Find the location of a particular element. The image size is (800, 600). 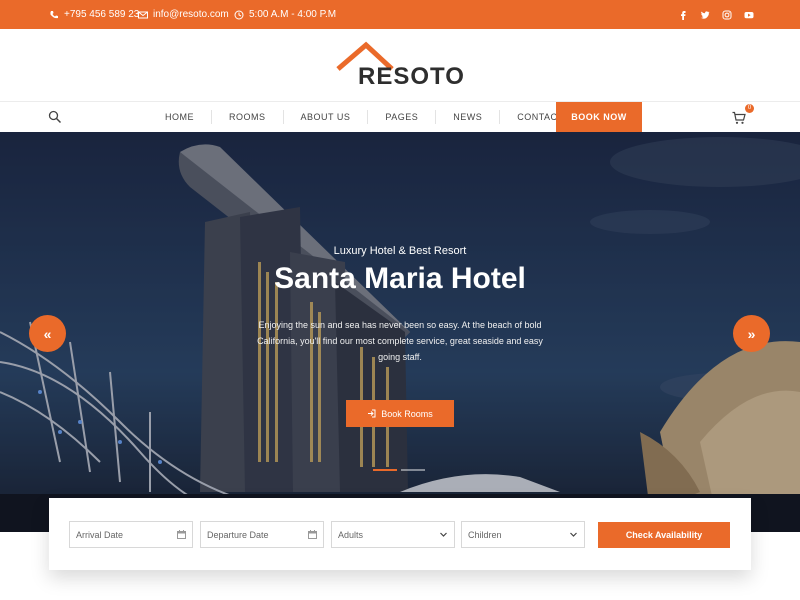

slider-prev-button: « is located at coordinates (47, 333).